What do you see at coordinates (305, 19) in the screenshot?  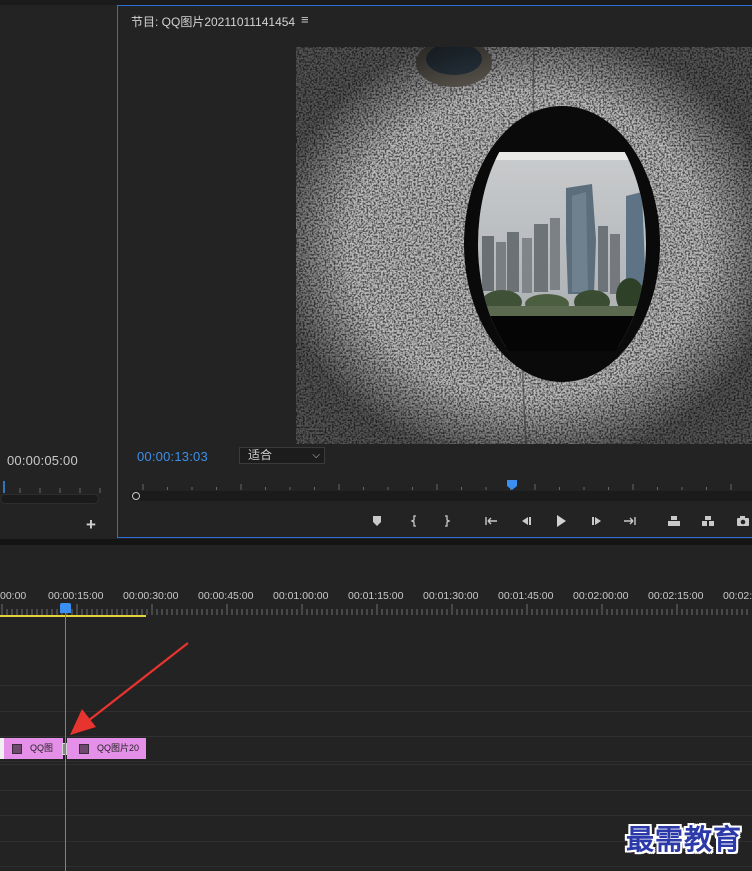 I see `hamburger-icon: ≡` at bounding box center [305, 19].